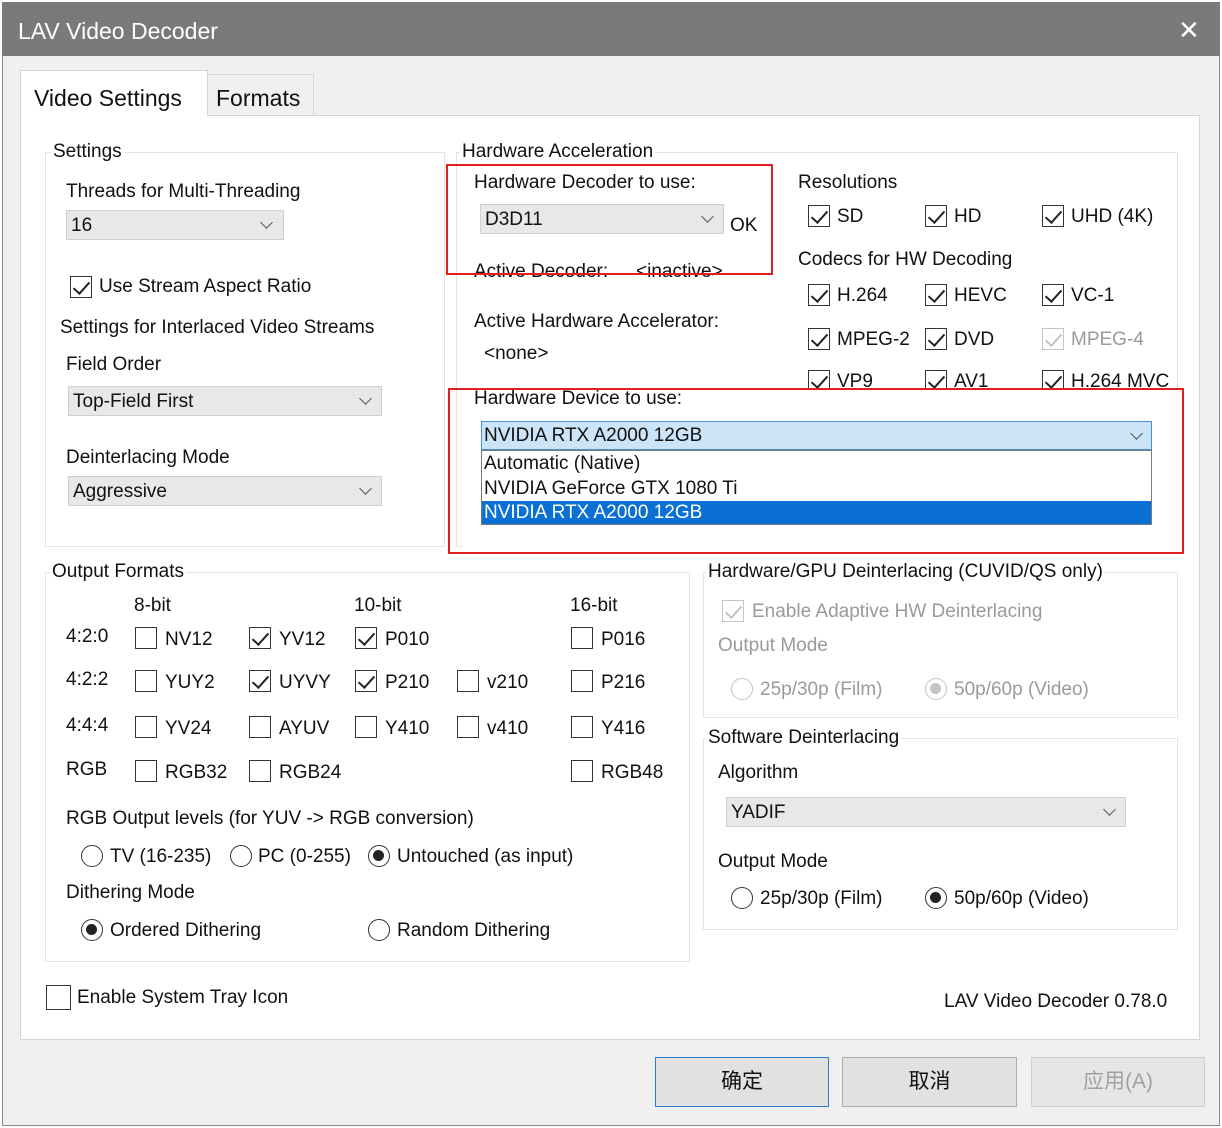  Describe the element at coordinates (120, 491) in the screenshot. I see `deint-mode-value: Aggressive` at that location.